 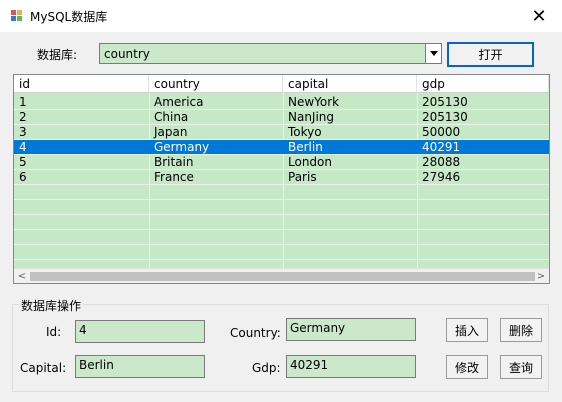 What do you see at coordinates (441, 132) in the screenshot?
I see `cell-gdp: 50000` at bounding box center [441, 132].